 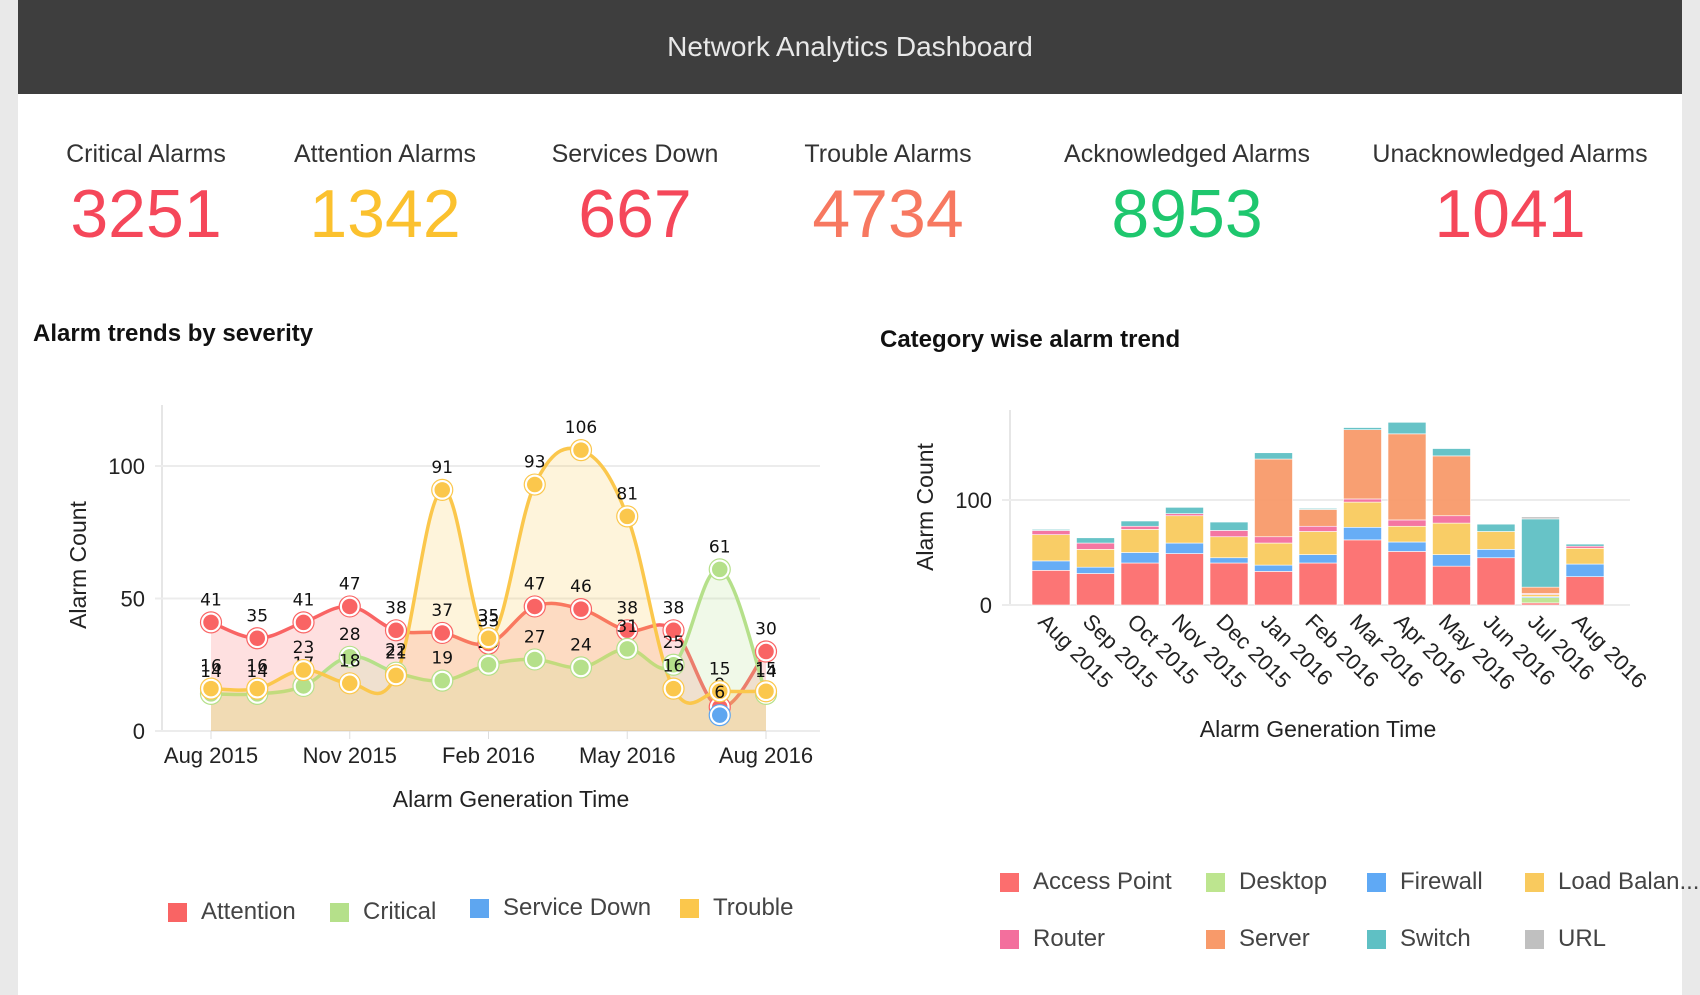 I want to click on legend-item-desktop: Desktop, so click(x=1266, y=882).